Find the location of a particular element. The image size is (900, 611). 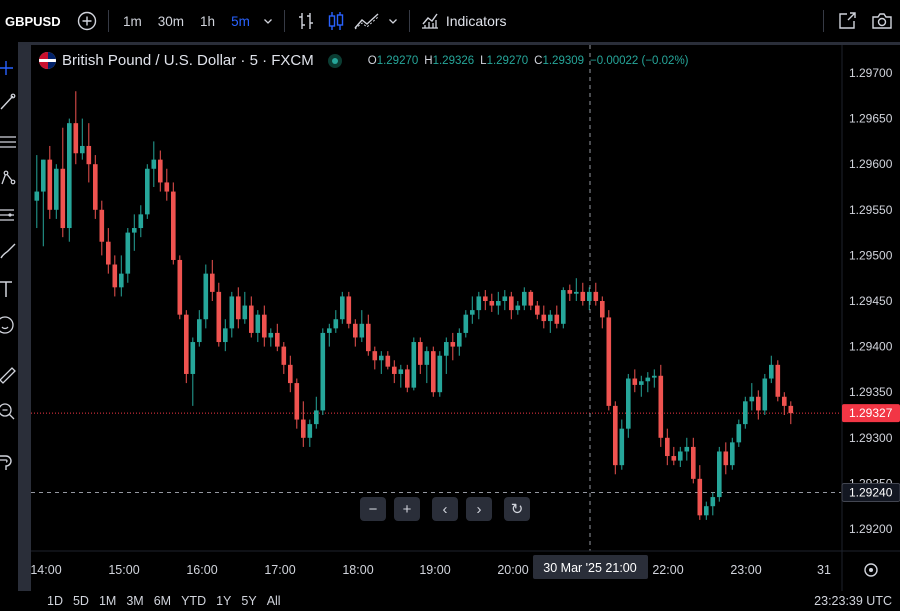

range-1m: 1M is located at coordinates (107, 601).